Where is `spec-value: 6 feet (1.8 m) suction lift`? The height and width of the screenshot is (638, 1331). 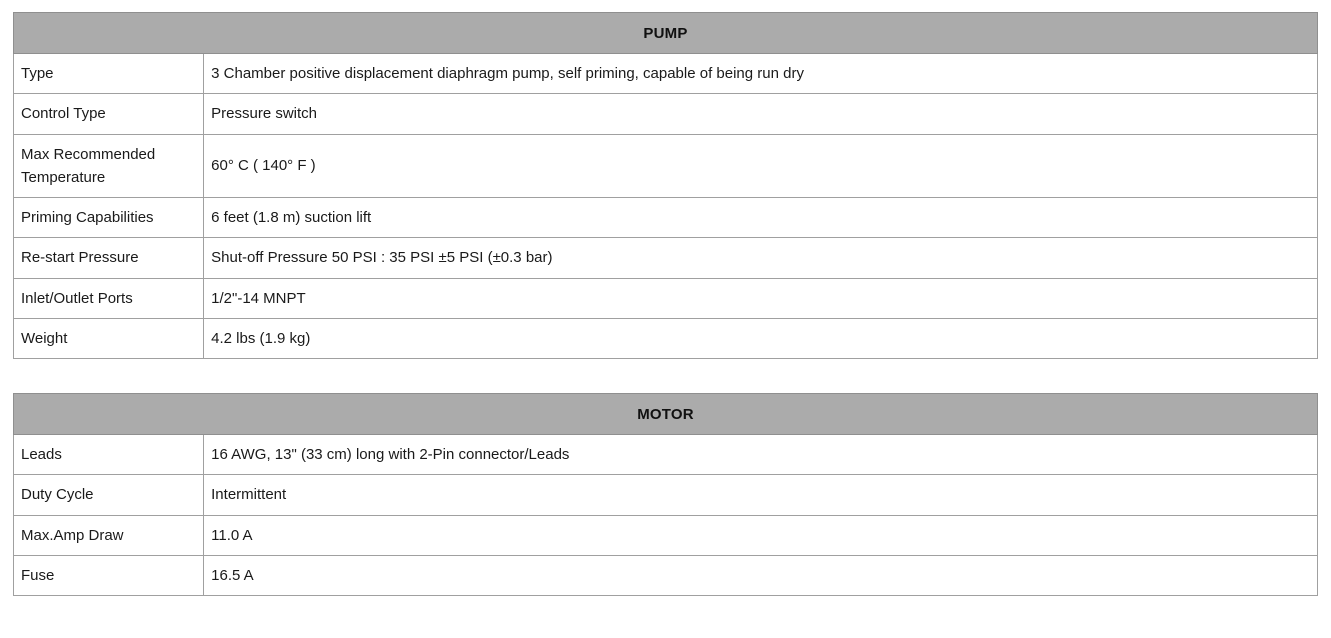
spec-value: 6 feet (1.8 m) suction lift is located at coordinates (760, 217).